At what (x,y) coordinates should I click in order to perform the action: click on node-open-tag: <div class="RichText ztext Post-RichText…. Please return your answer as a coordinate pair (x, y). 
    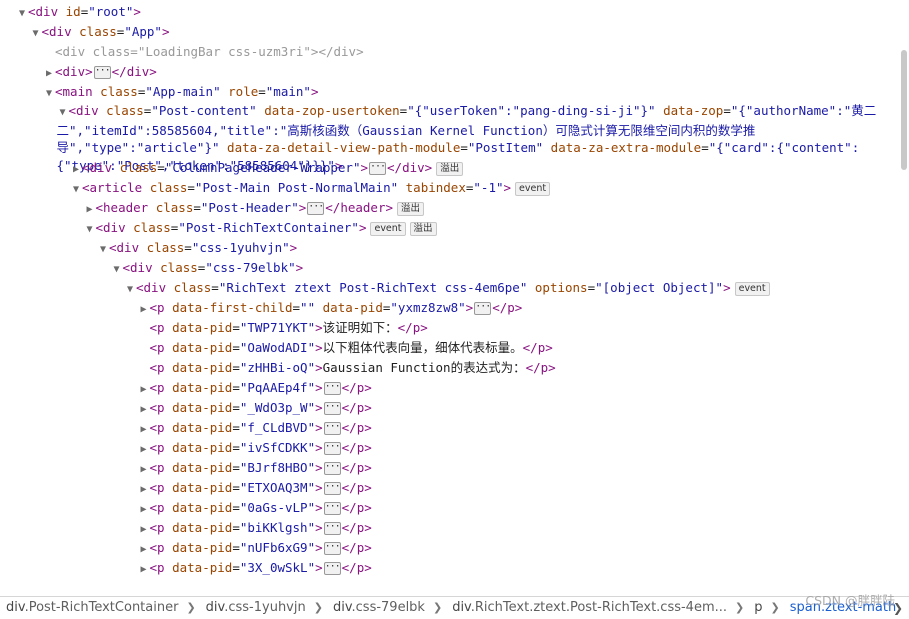
    Looking at the image, I should click on (433, 287).